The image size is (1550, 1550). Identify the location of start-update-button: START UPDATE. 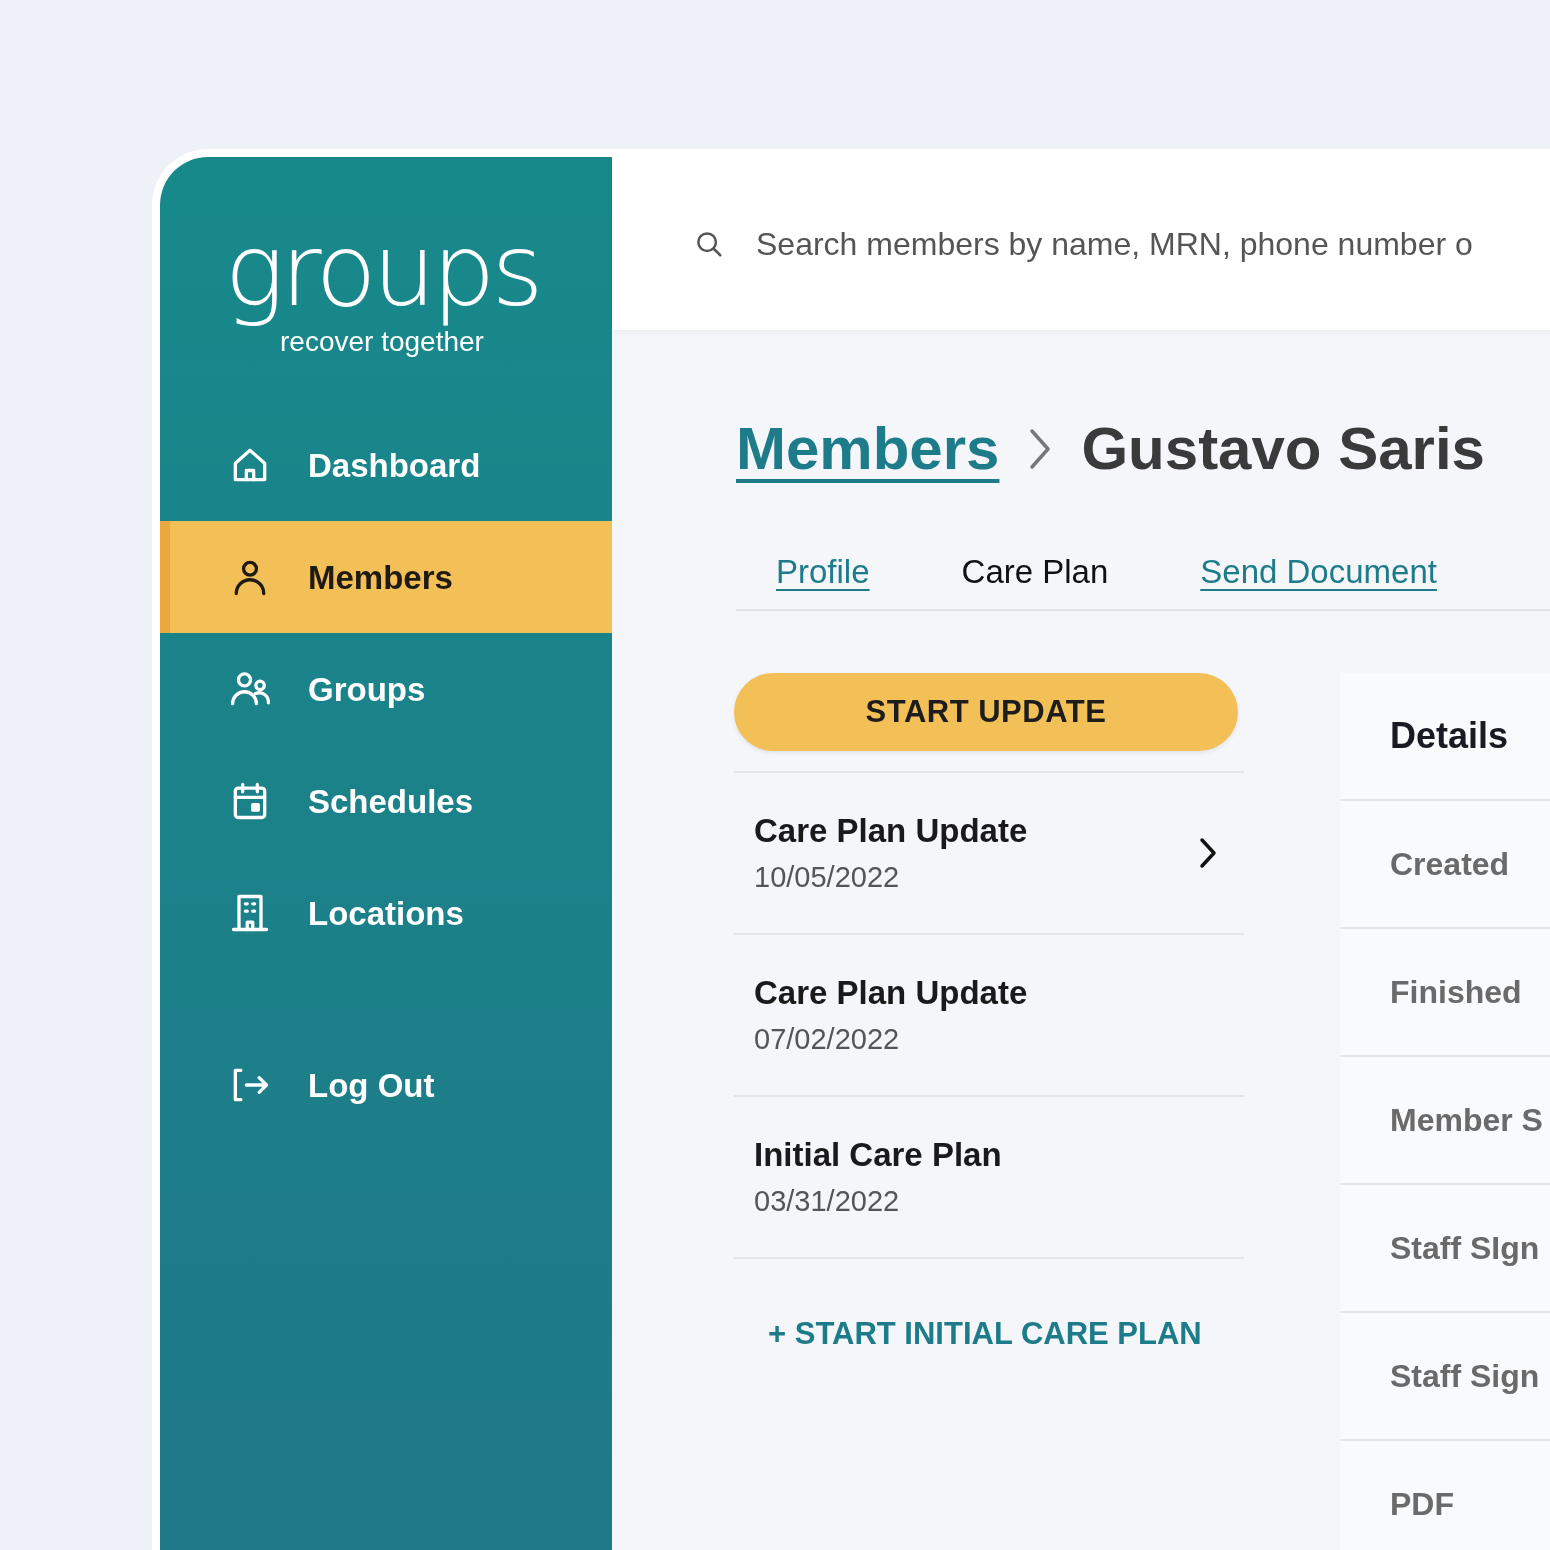
(986, 712).